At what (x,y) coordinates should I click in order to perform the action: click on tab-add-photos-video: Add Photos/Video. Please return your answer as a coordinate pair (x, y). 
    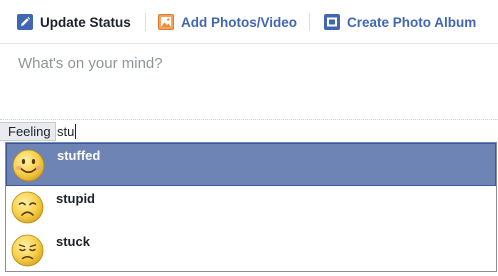
    Looking at the image, I should click on (227, 22).